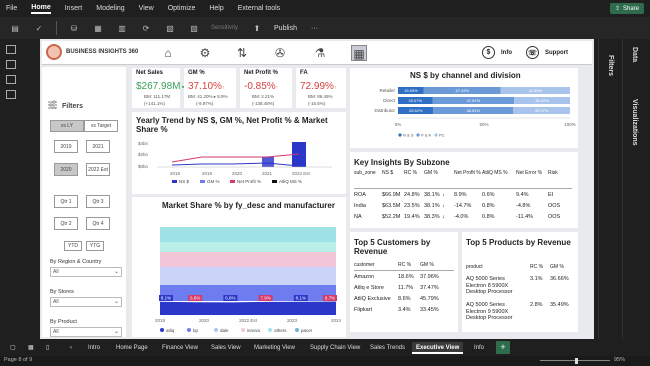 The image size is (650, 366). I want to click on vs-target-toggle: vs Target, so click(101, 126).